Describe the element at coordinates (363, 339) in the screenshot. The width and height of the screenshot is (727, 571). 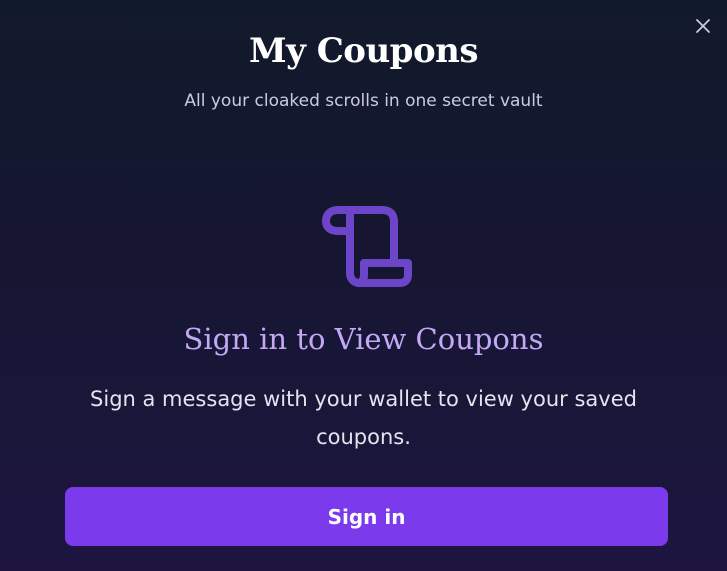
I see `signin-heading: Sign in to View Coupons` at that location.